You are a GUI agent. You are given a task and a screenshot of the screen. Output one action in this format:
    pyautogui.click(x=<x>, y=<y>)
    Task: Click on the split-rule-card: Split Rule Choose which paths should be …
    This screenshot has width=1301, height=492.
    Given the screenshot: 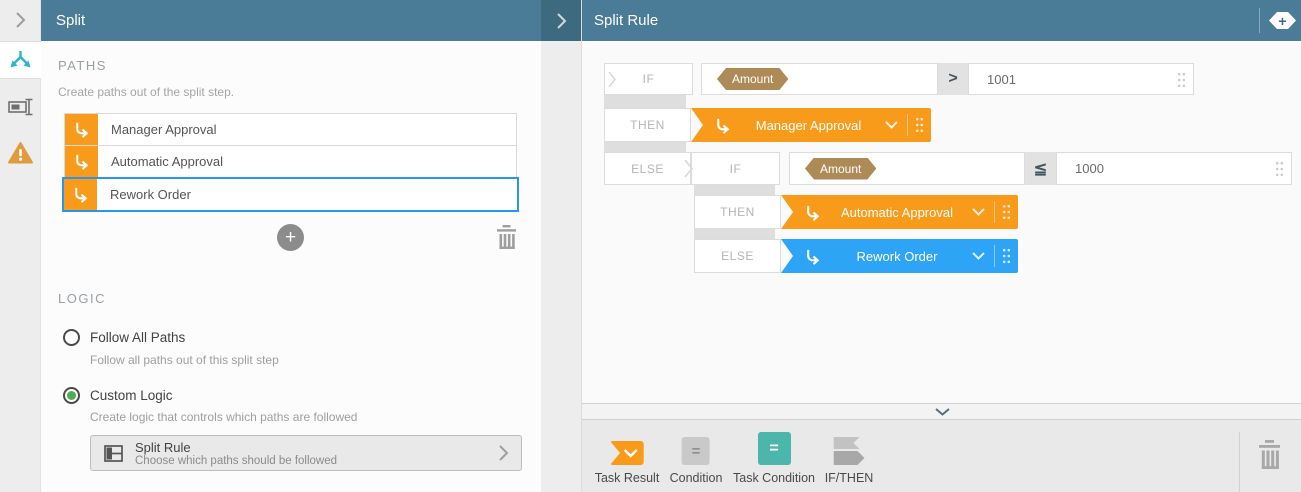 What is the action you would take?
    pyautogui.click(x=306, y=453)
    